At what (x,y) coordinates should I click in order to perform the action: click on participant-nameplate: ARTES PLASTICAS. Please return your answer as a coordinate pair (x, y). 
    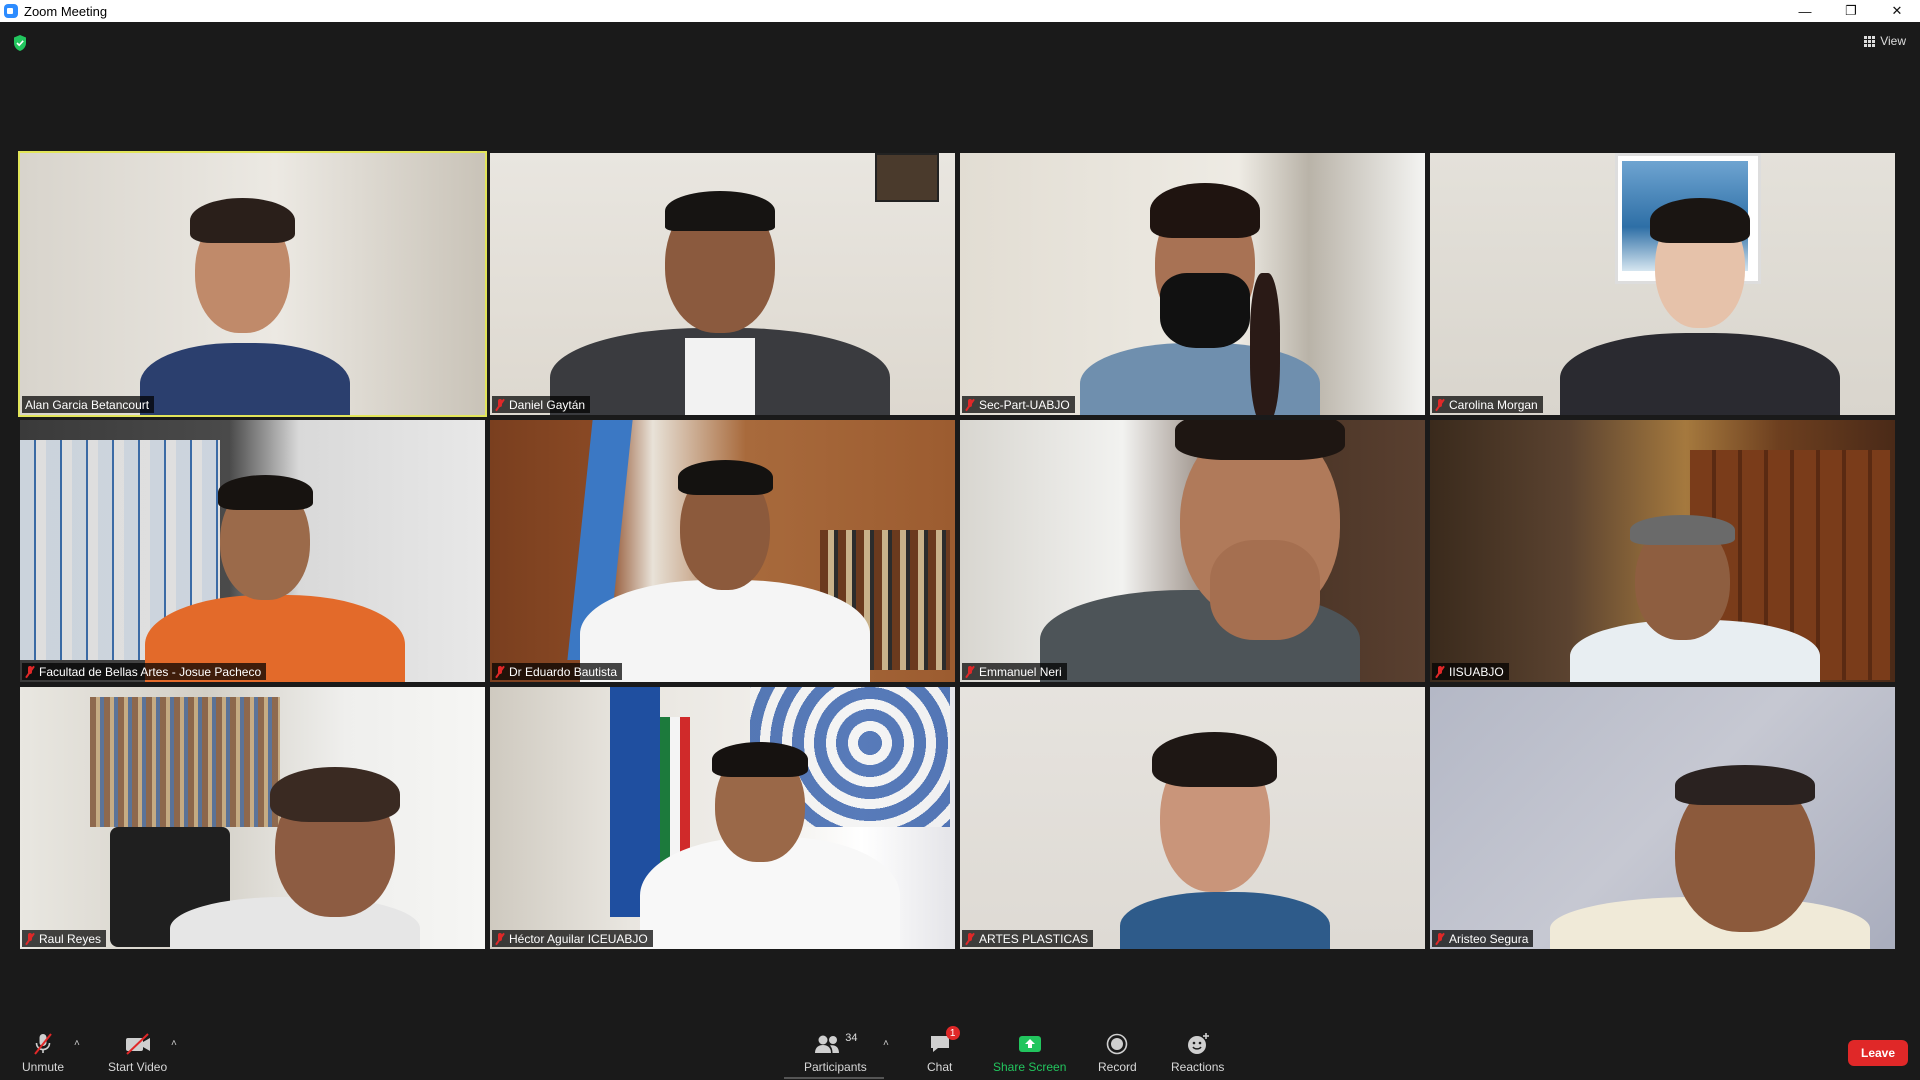
    Looking at the image, I should click on (1028, 938).